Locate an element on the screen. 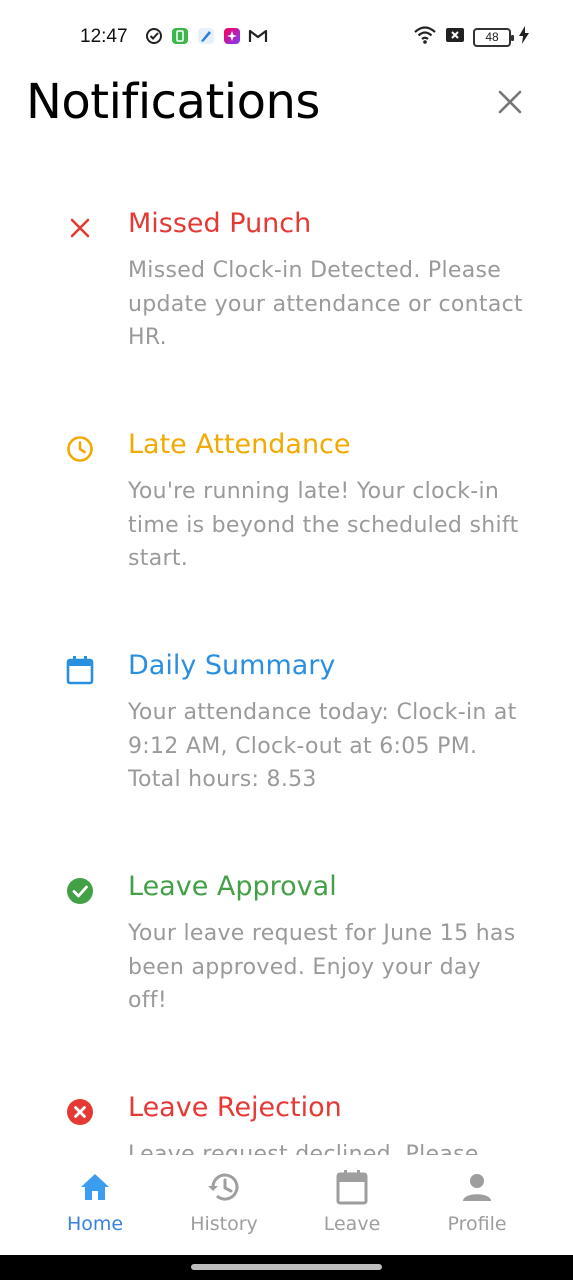  wifi-icon is located at coordinates (425, 37).